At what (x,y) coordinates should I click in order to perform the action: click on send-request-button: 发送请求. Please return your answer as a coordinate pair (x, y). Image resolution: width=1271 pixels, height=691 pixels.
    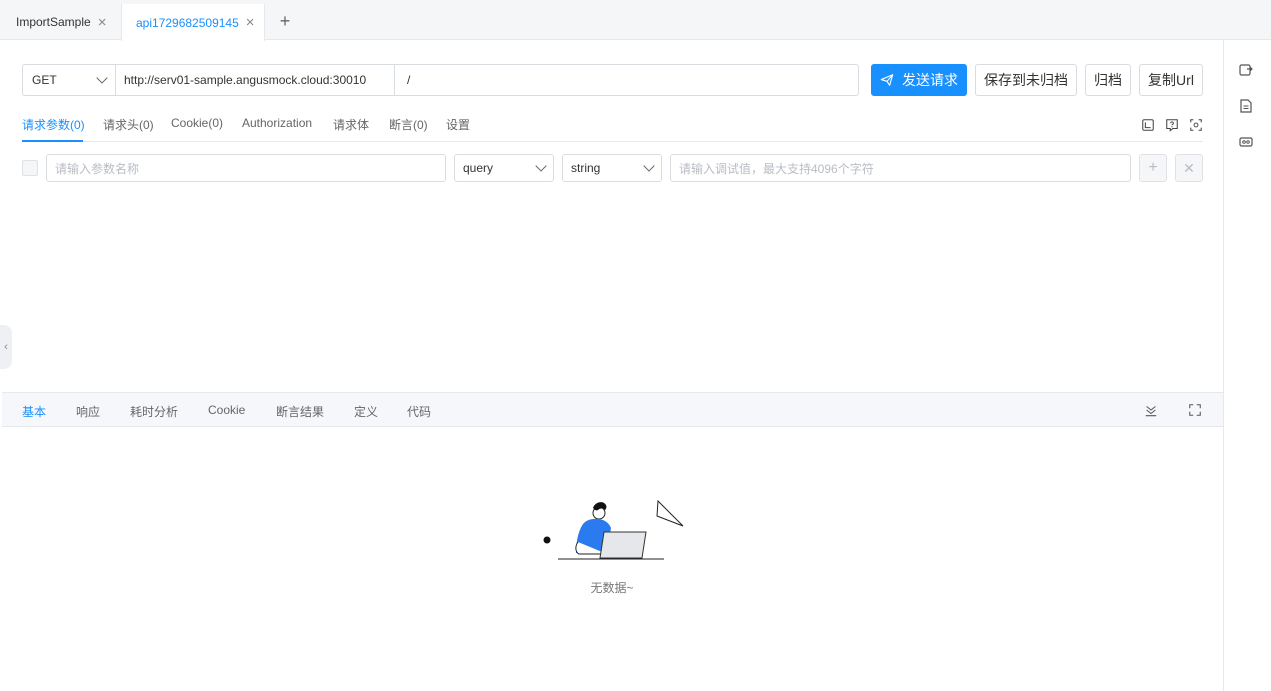
    Looking at the image, I should click on (919, 80).